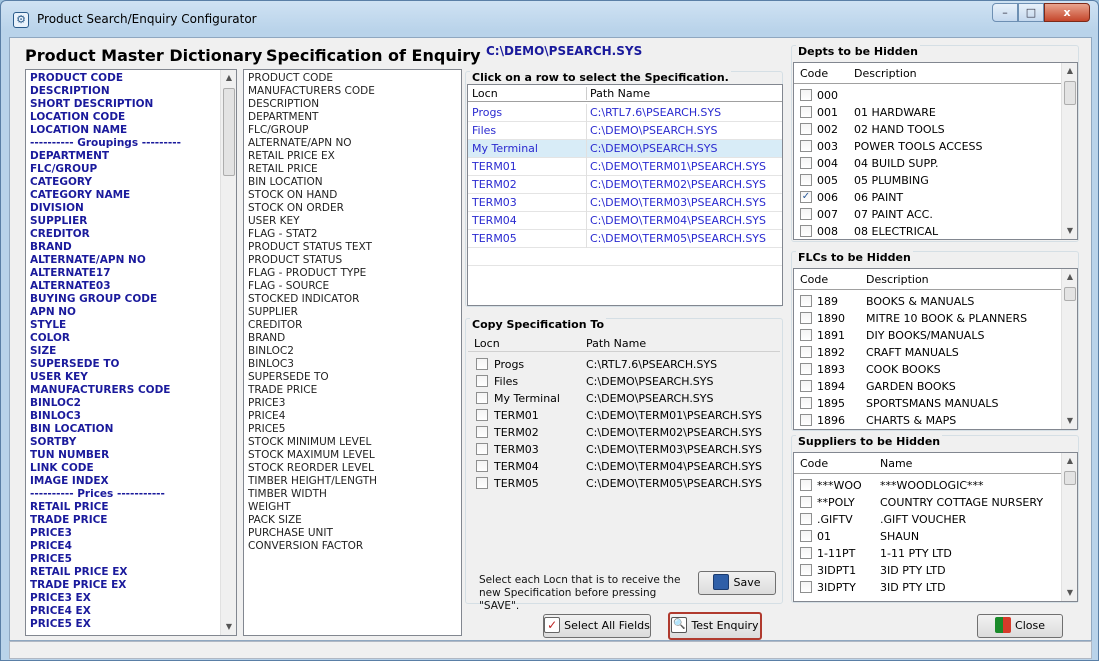  What do you see at coordinates (352, 221) in the screenshot?
I see `spec-list-item: USER KEY` at bounding box center [352, 221].